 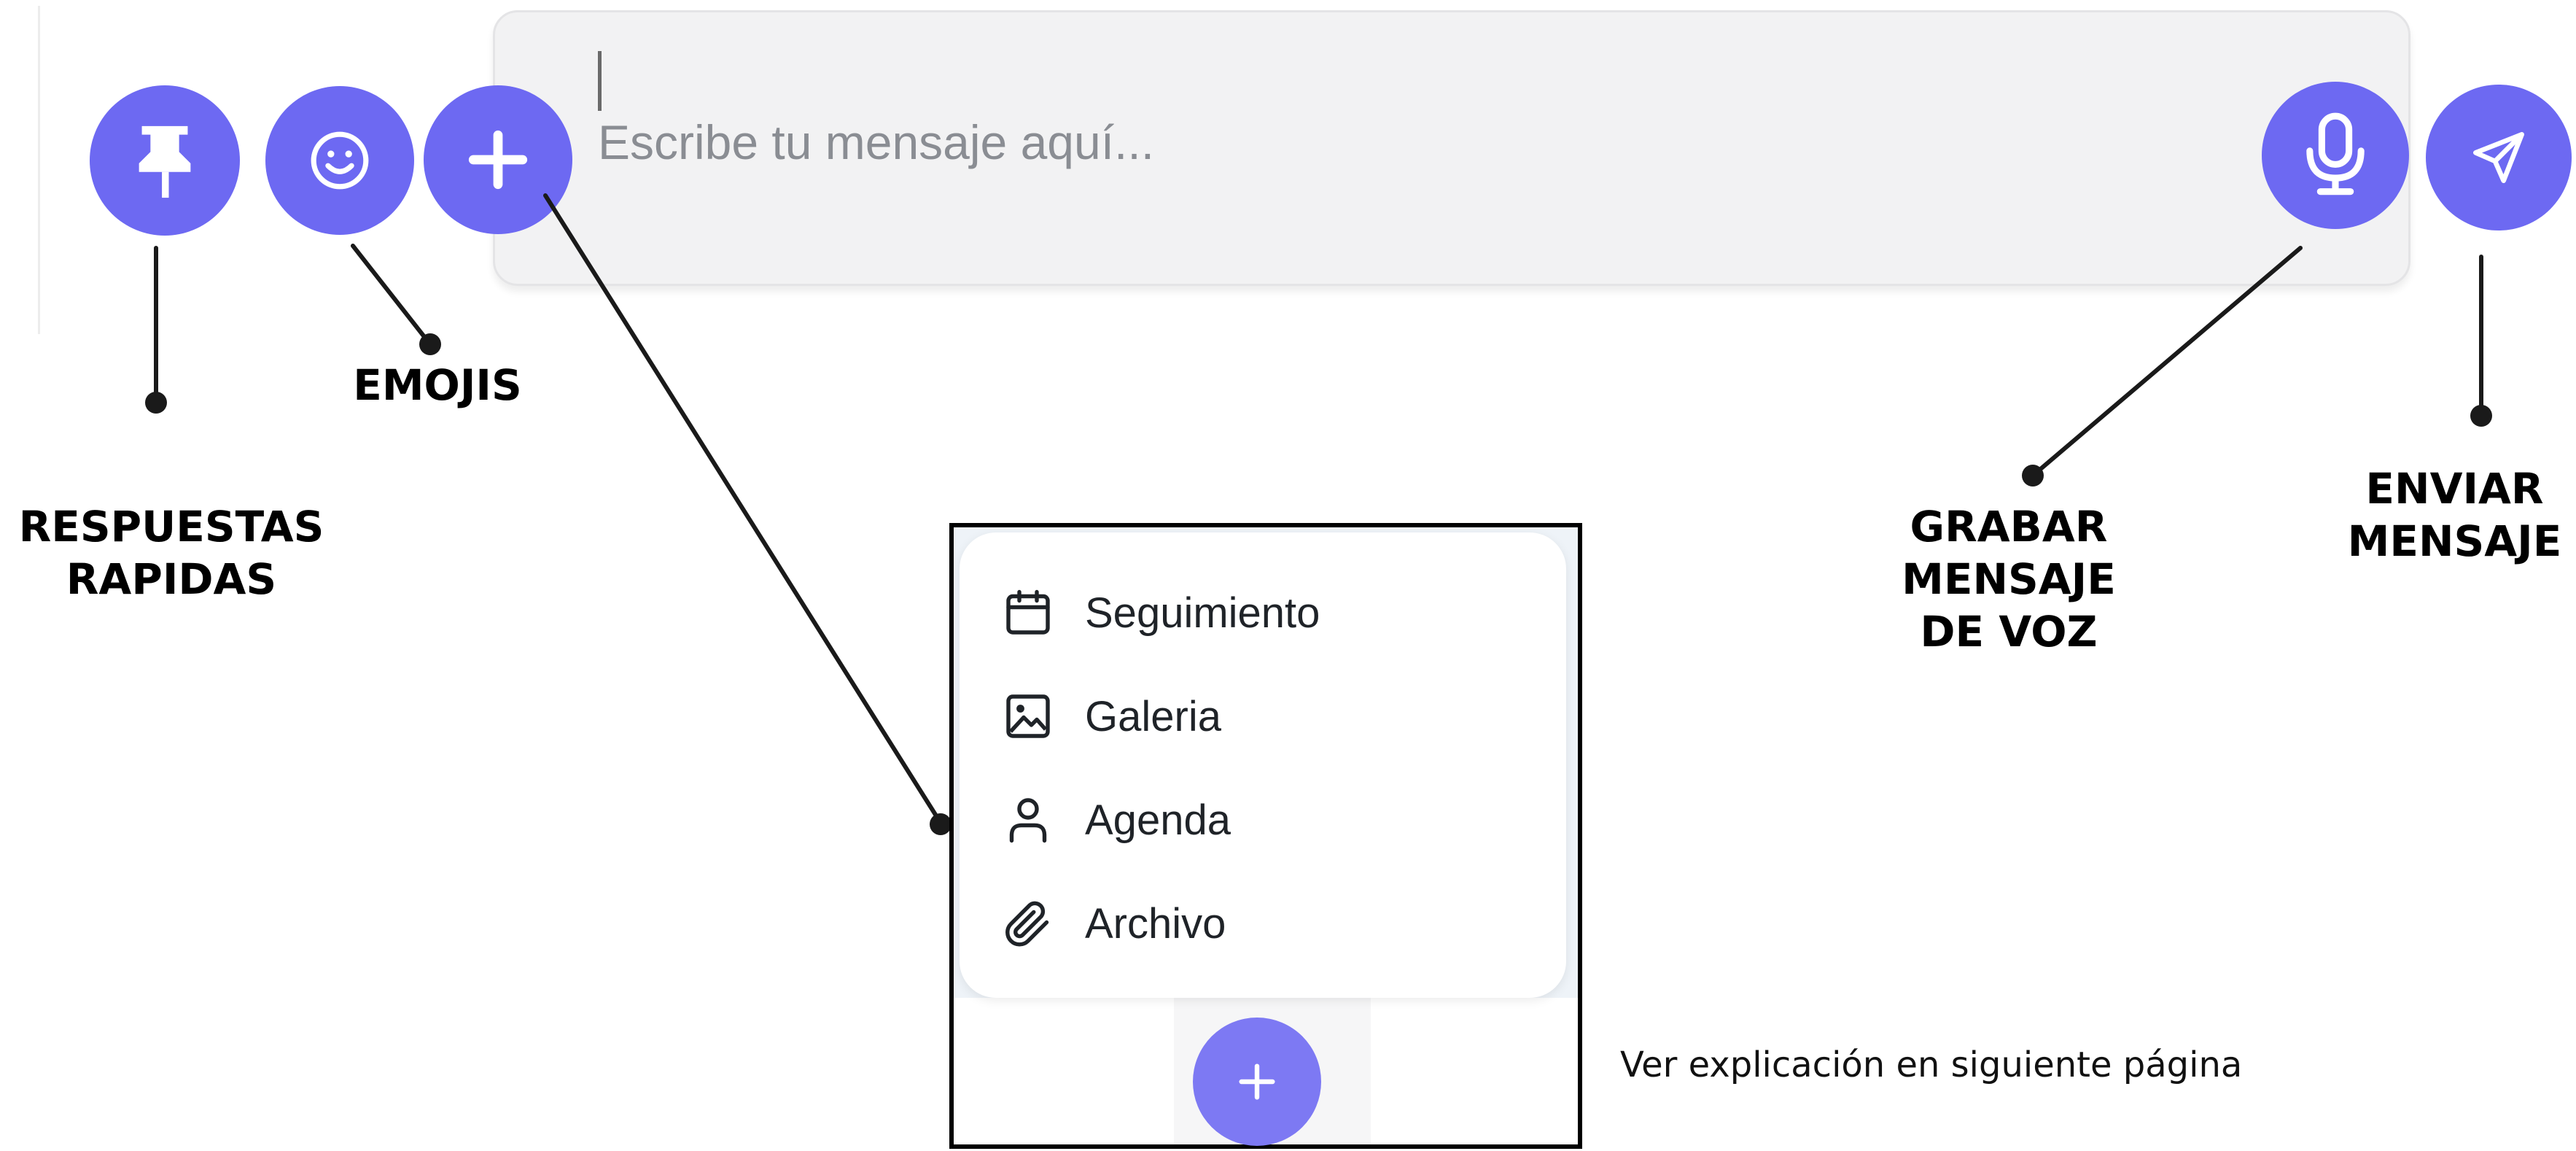 What do you see at coordinates (1028, 613) in the screenshot?
I see `calendar-icon` at bounding box center [1028, 613].